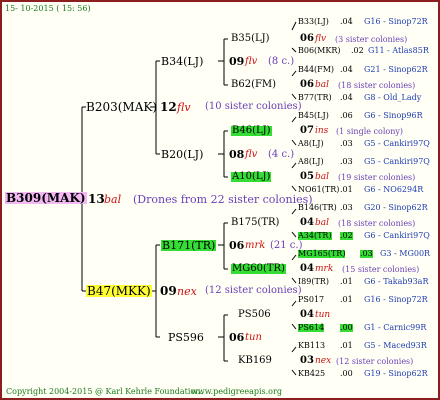 This screenshot has width=440, height=400. What do you see at coordinates (377, 223) in the screenshot?
I see `gen3-e-note: (18 sister colonies)` at bounding box center [377, 223].